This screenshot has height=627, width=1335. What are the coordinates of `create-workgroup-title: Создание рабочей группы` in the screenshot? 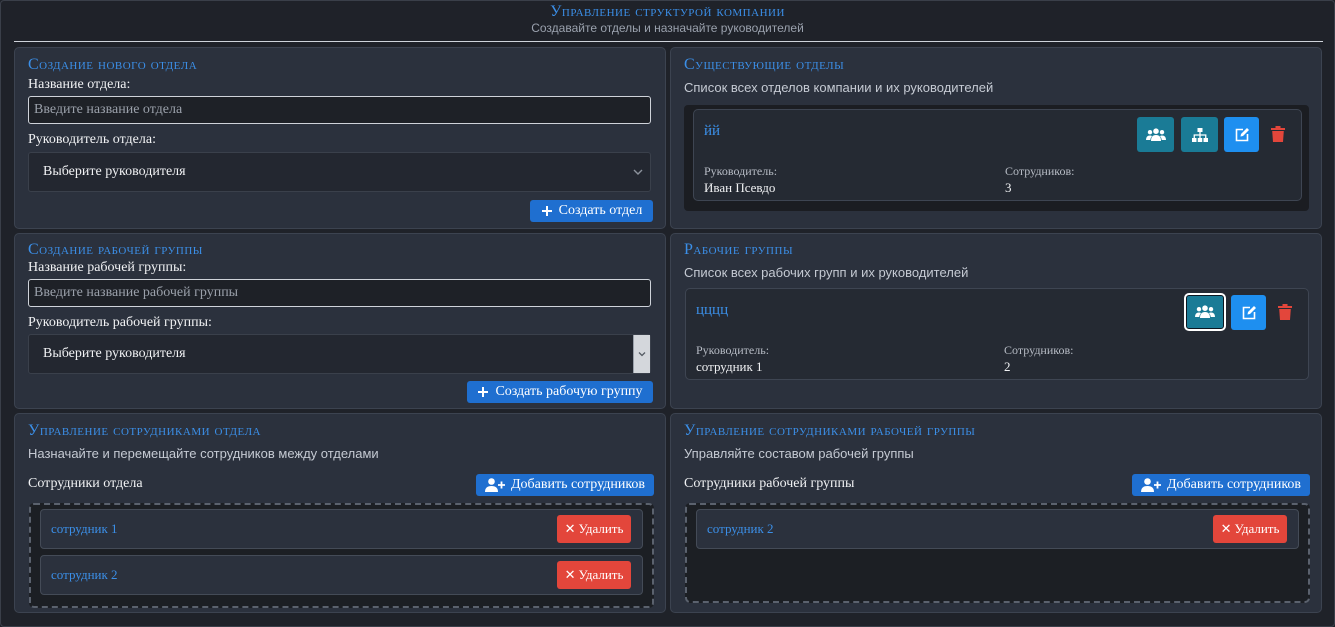 It's located at (115, 249).